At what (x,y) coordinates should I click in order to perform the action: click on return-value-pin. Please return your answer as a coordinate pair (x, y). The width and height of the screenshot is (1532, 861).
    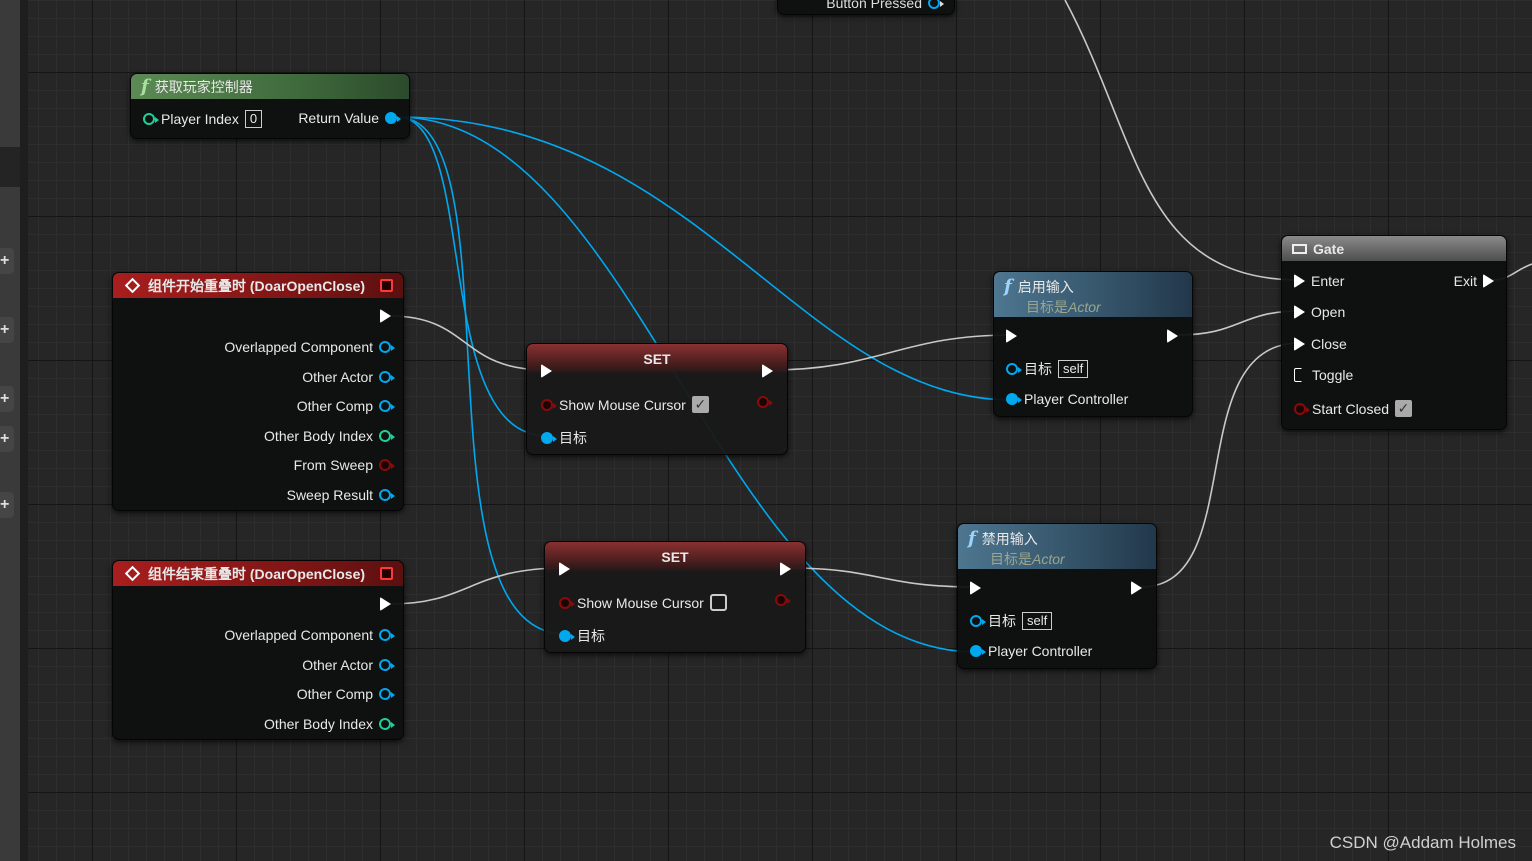
    Looking at the image, I should click on (393, 118).